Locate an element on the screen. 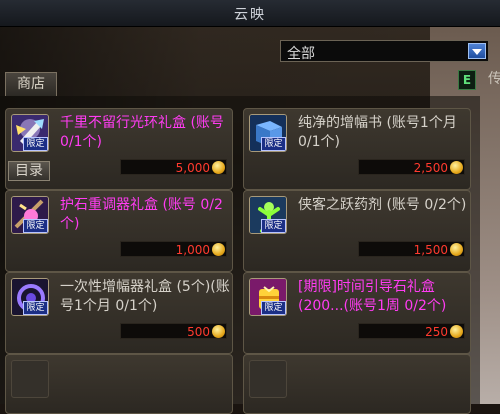 The image size is (500, 414). item-name: 纯净的增幅书 (账号1个月 0/1个) is located at coordinates (377, 132).